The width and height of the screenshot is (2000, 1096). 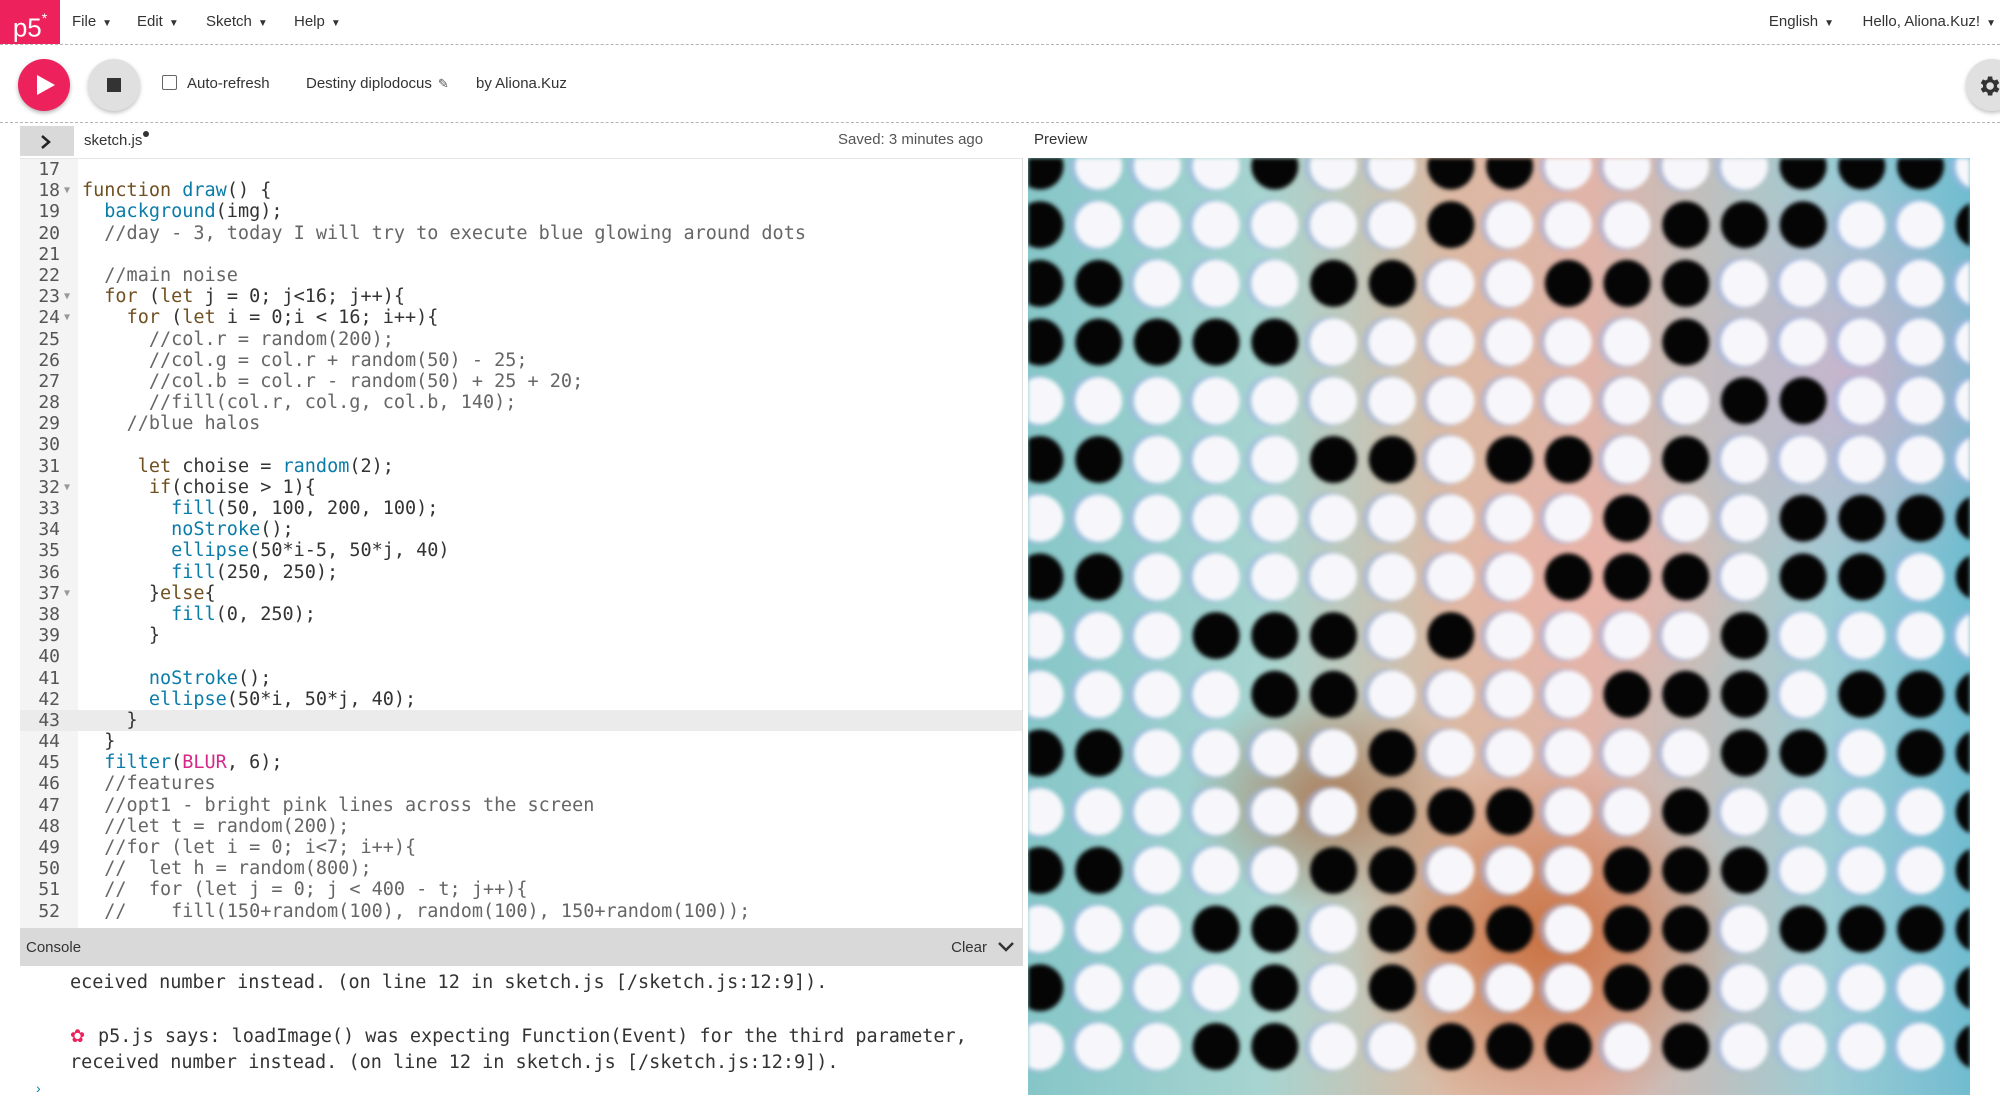 I want to click on code-line: 22 //main noise, so click(x=521, y=275).